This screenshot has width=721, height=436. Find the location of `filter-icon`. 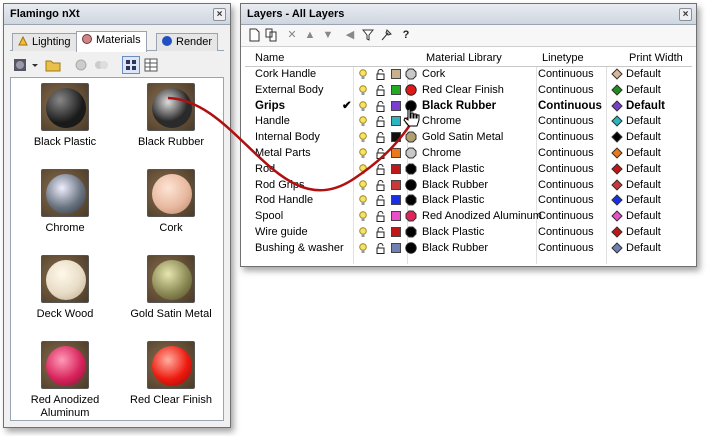

filter-icon is located at coordinates (368, 35).